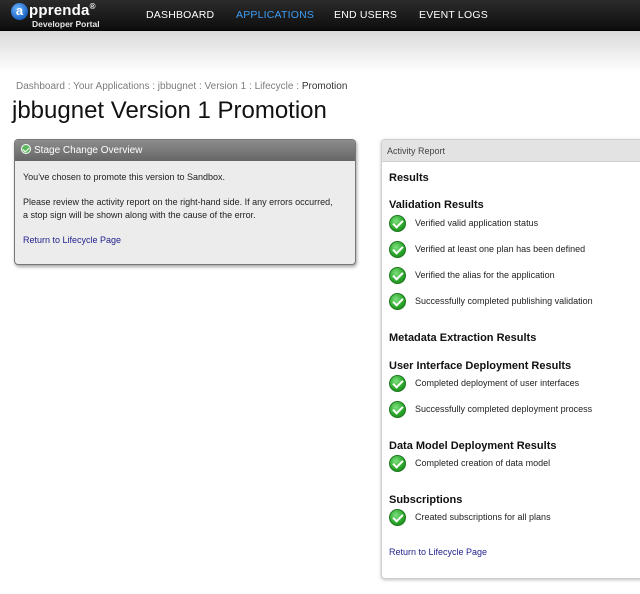  I want to click on section-title: Data Model Deployment Results, so click(473, 446).